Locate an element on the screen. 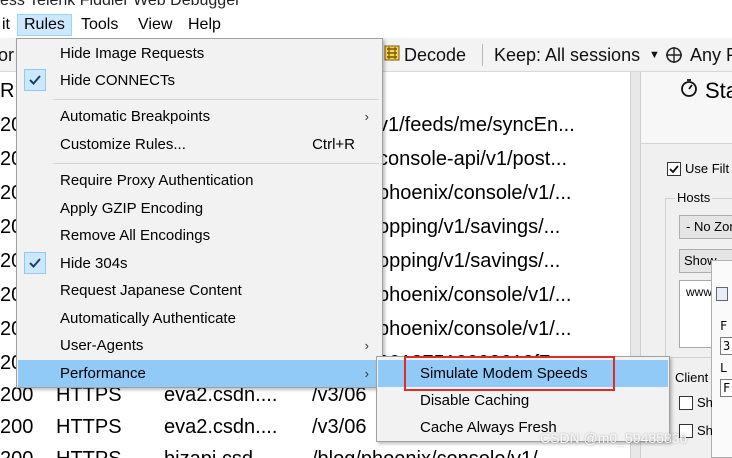 The image size is (732, 458). menu-item-automatic-breakpoints: Automatic Breakpoints › is located at coordinates (199, 116).